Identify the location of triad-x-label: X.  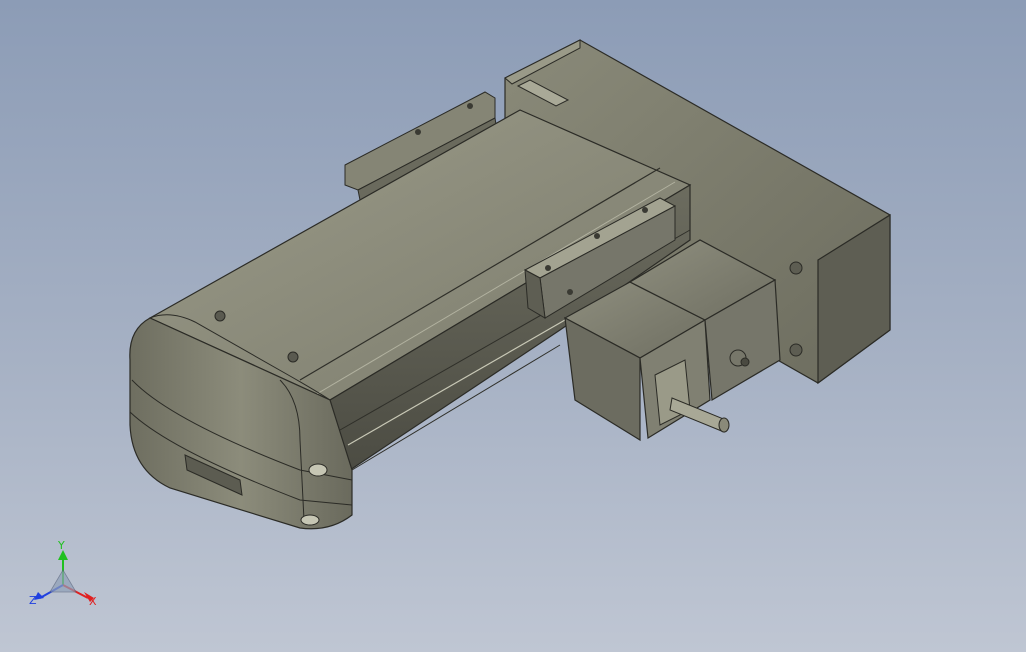
(93, 601).